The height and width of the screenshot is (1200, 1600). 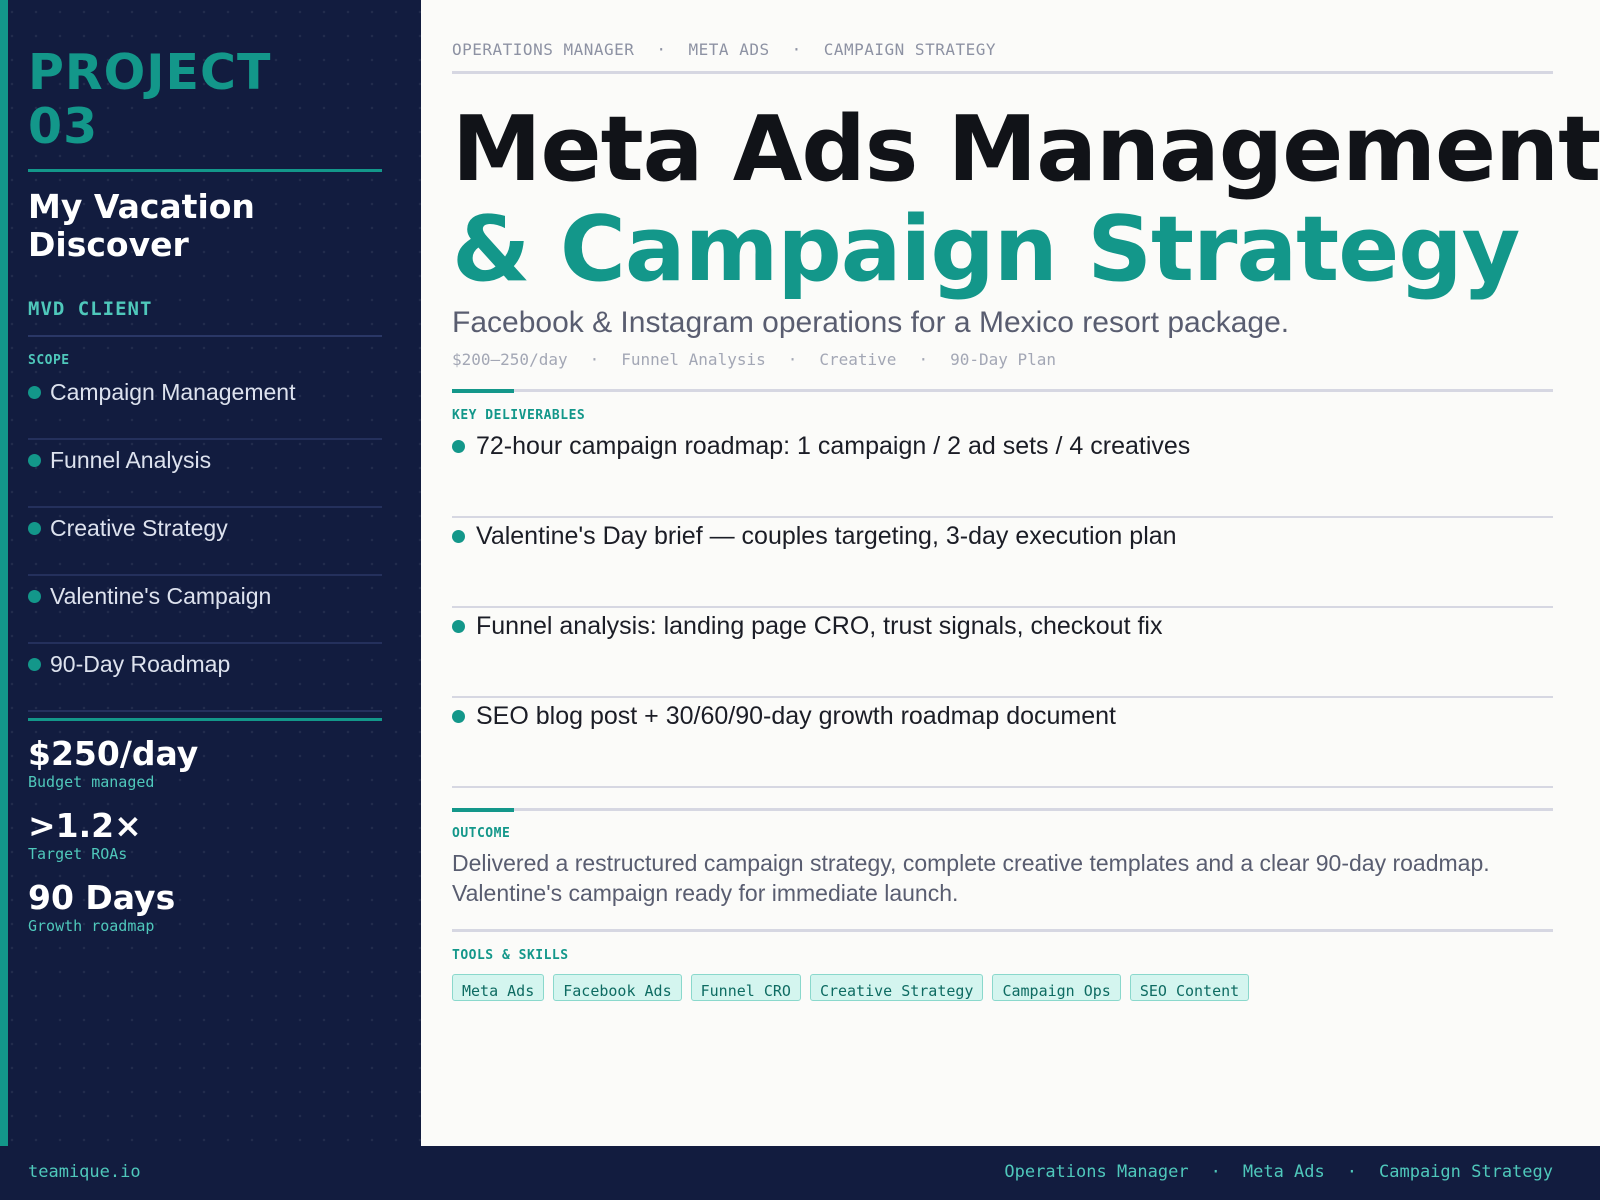 I want to click on meta-item: $200–250/day, so click(x=510, y=359).